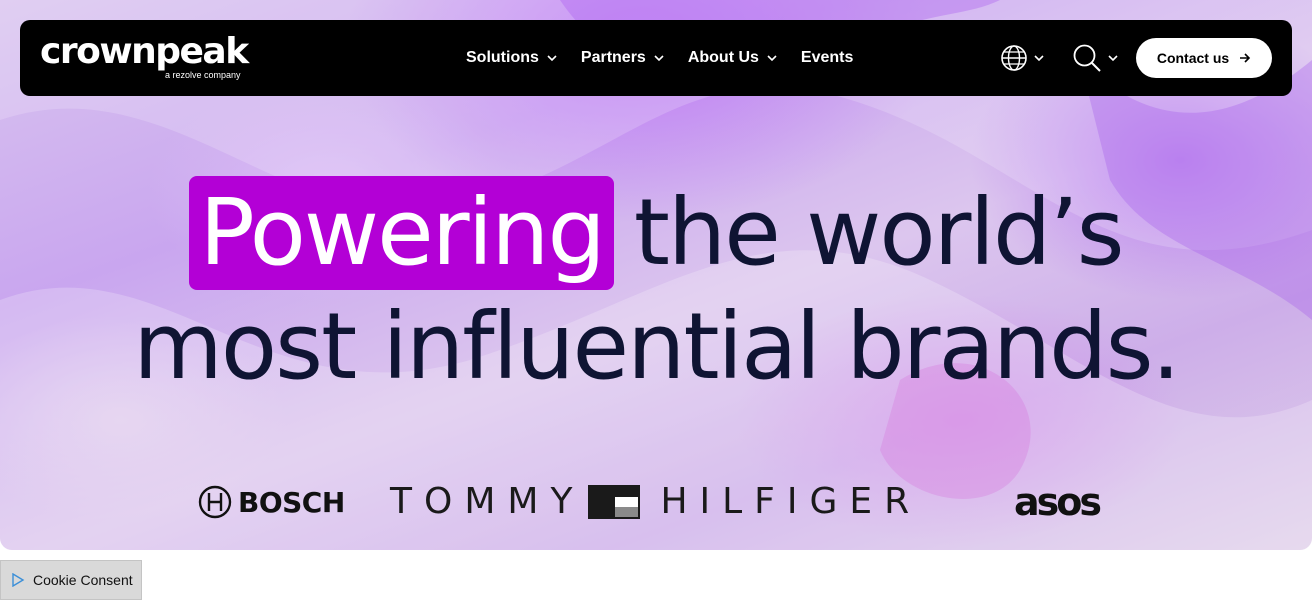 The height and width of the screenshot is (600, 1312). I want to click on menu-item-events: Events, so click(827, 58).